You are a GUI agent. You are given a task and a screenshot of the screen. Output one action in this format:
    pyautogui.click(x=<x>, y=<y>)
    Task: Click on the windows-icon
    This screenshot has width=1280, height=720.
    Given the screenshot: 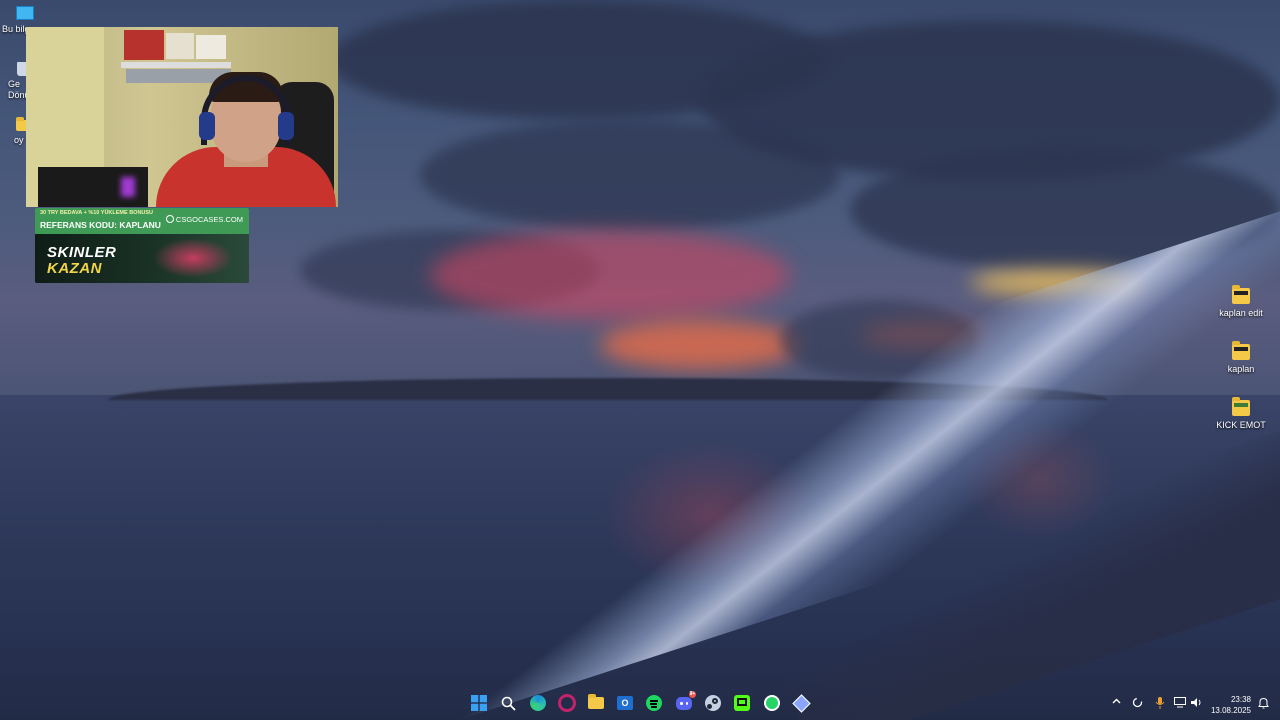 What is the action you would take?
    pyautogui.click(x=479, y=703)
    